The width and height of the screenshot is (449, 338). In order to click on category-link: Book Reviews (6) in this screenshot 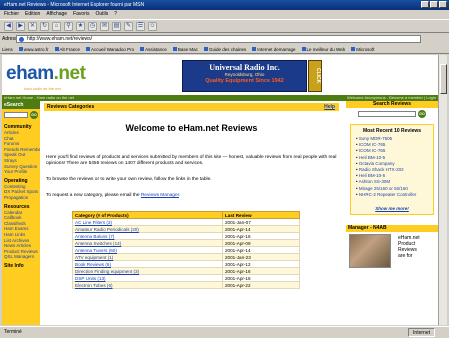, I will do `click(147, 264)`.